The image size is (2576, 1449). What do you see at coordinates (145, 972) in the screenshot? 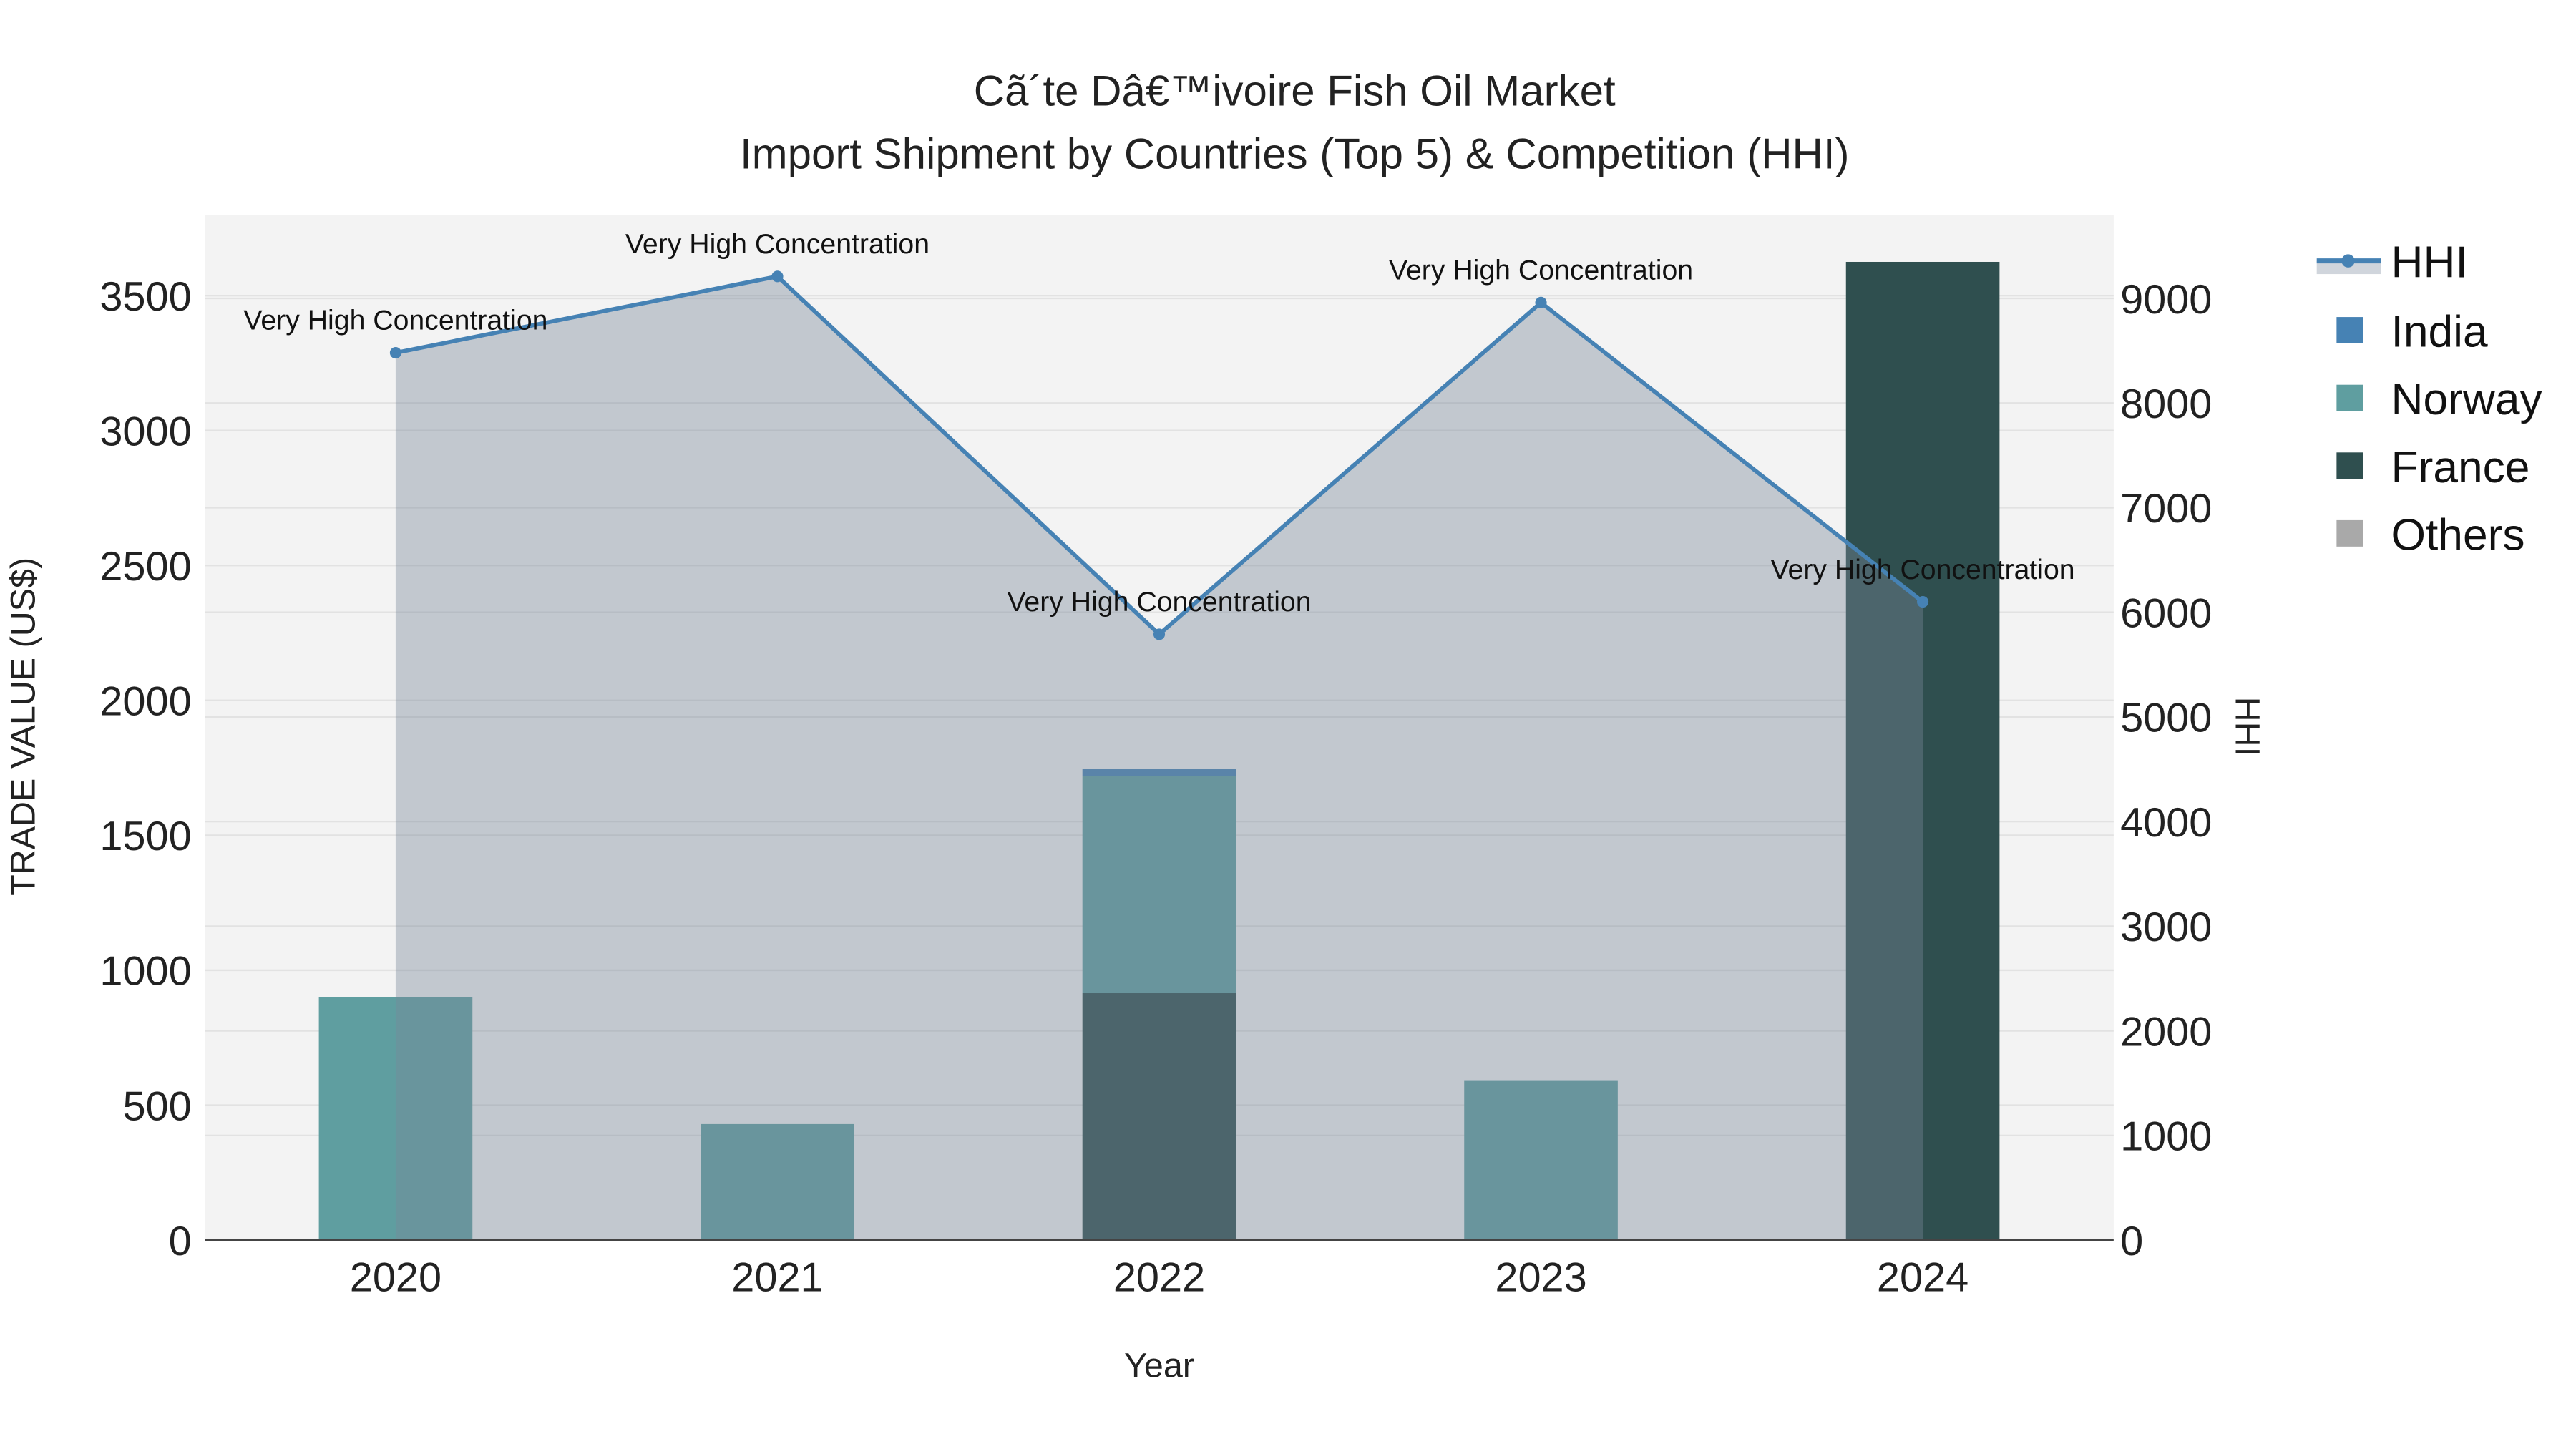
I see `y-tick-label: 1000` at bounding box center [145, 972].